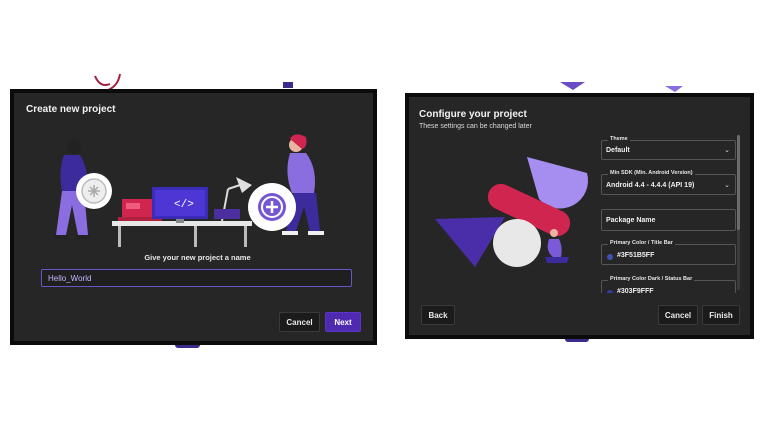 The width and height of the screenshot is (768, 432). Describe the element at coordinates (738, 182) in the screenshot. I see `scrollbar-thumb` at that location.